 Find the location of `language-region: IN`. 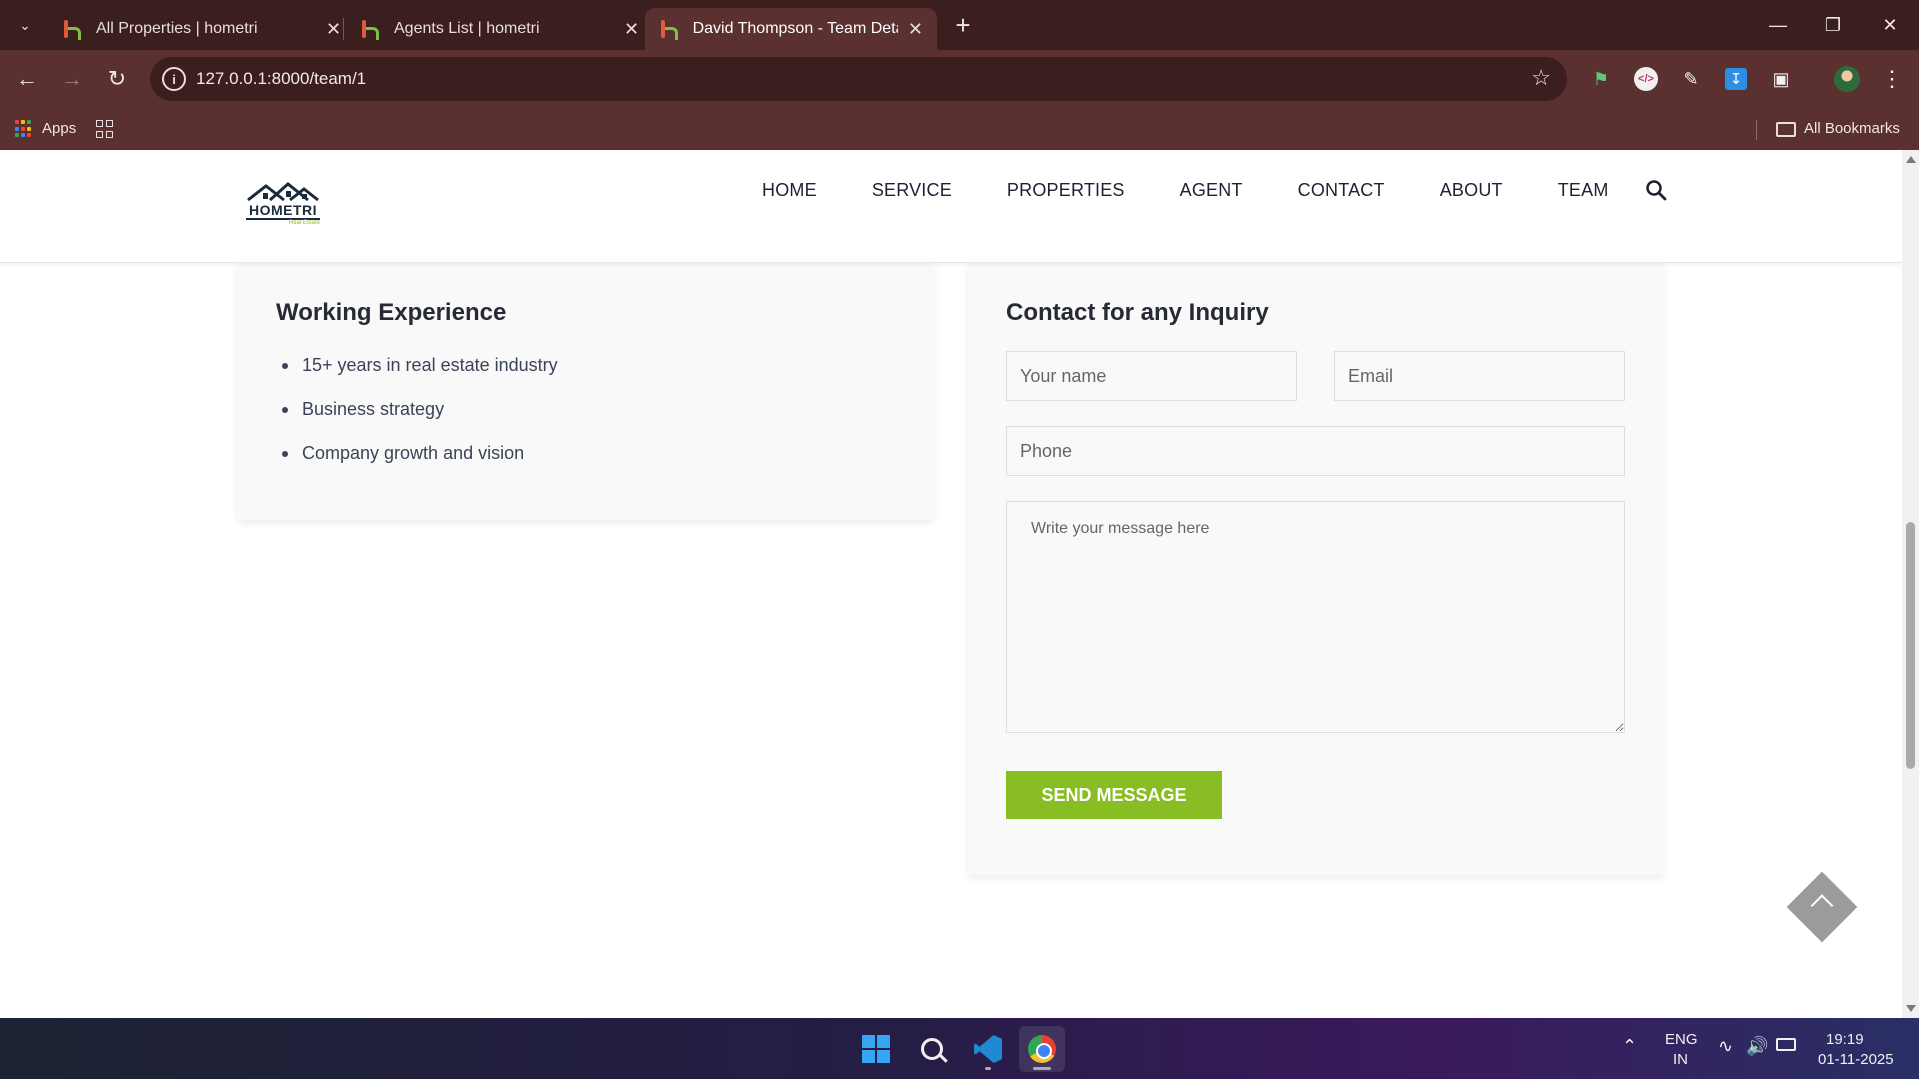

language-region: IN is located at coordinates (1680, 1059).